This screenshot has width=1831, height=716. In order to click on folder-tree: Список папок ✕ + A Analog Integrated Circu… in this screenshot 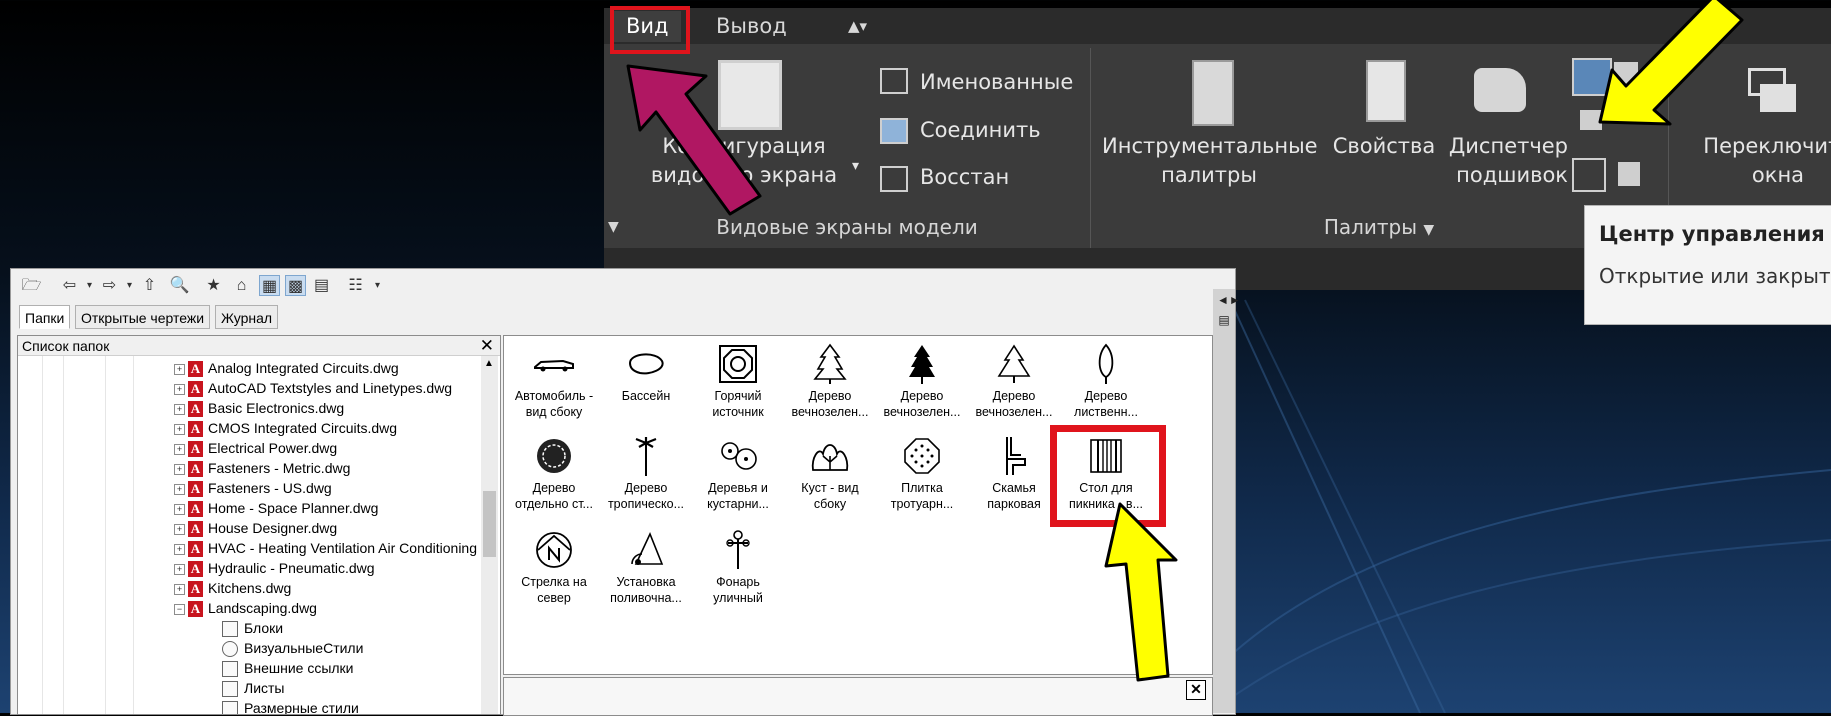, I will do `click(259, 525)`.